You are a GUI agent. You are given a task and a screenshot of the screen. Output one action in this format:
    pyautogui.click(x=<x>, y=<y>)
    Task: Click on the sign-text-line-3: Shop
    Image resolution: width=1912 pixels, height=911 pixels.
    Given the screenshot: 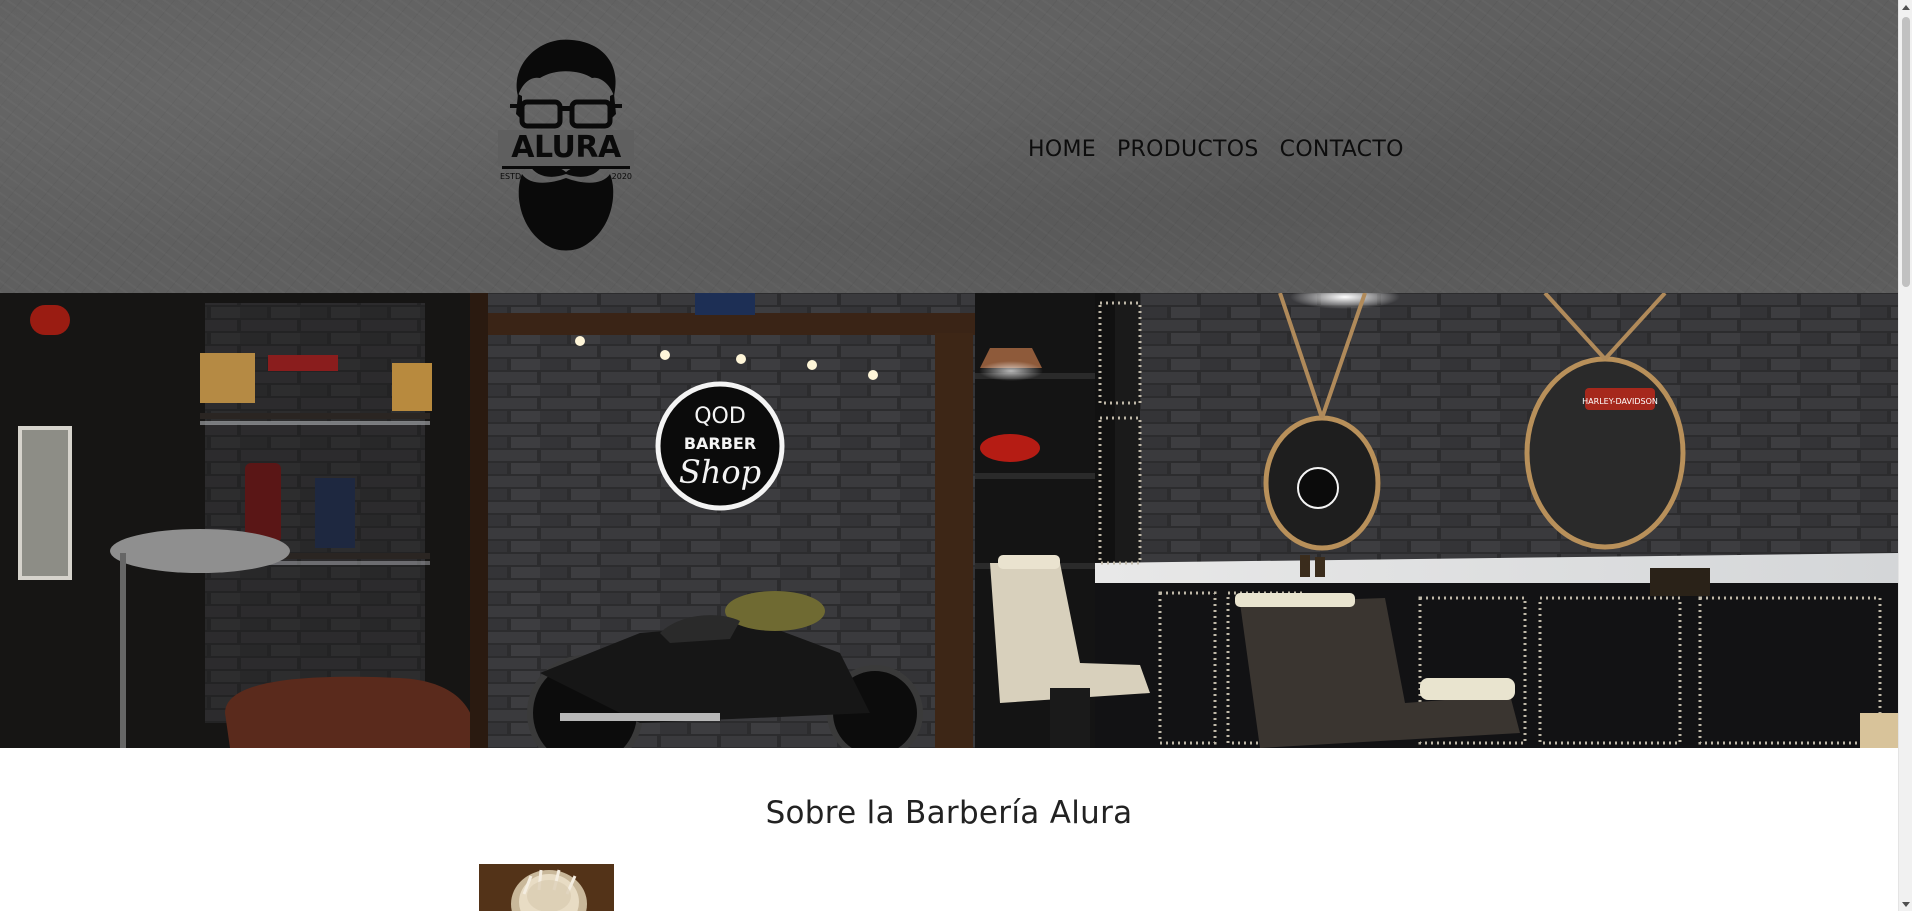 What is the action you would take?
    pyautogui.click(x=720, y=472)
    